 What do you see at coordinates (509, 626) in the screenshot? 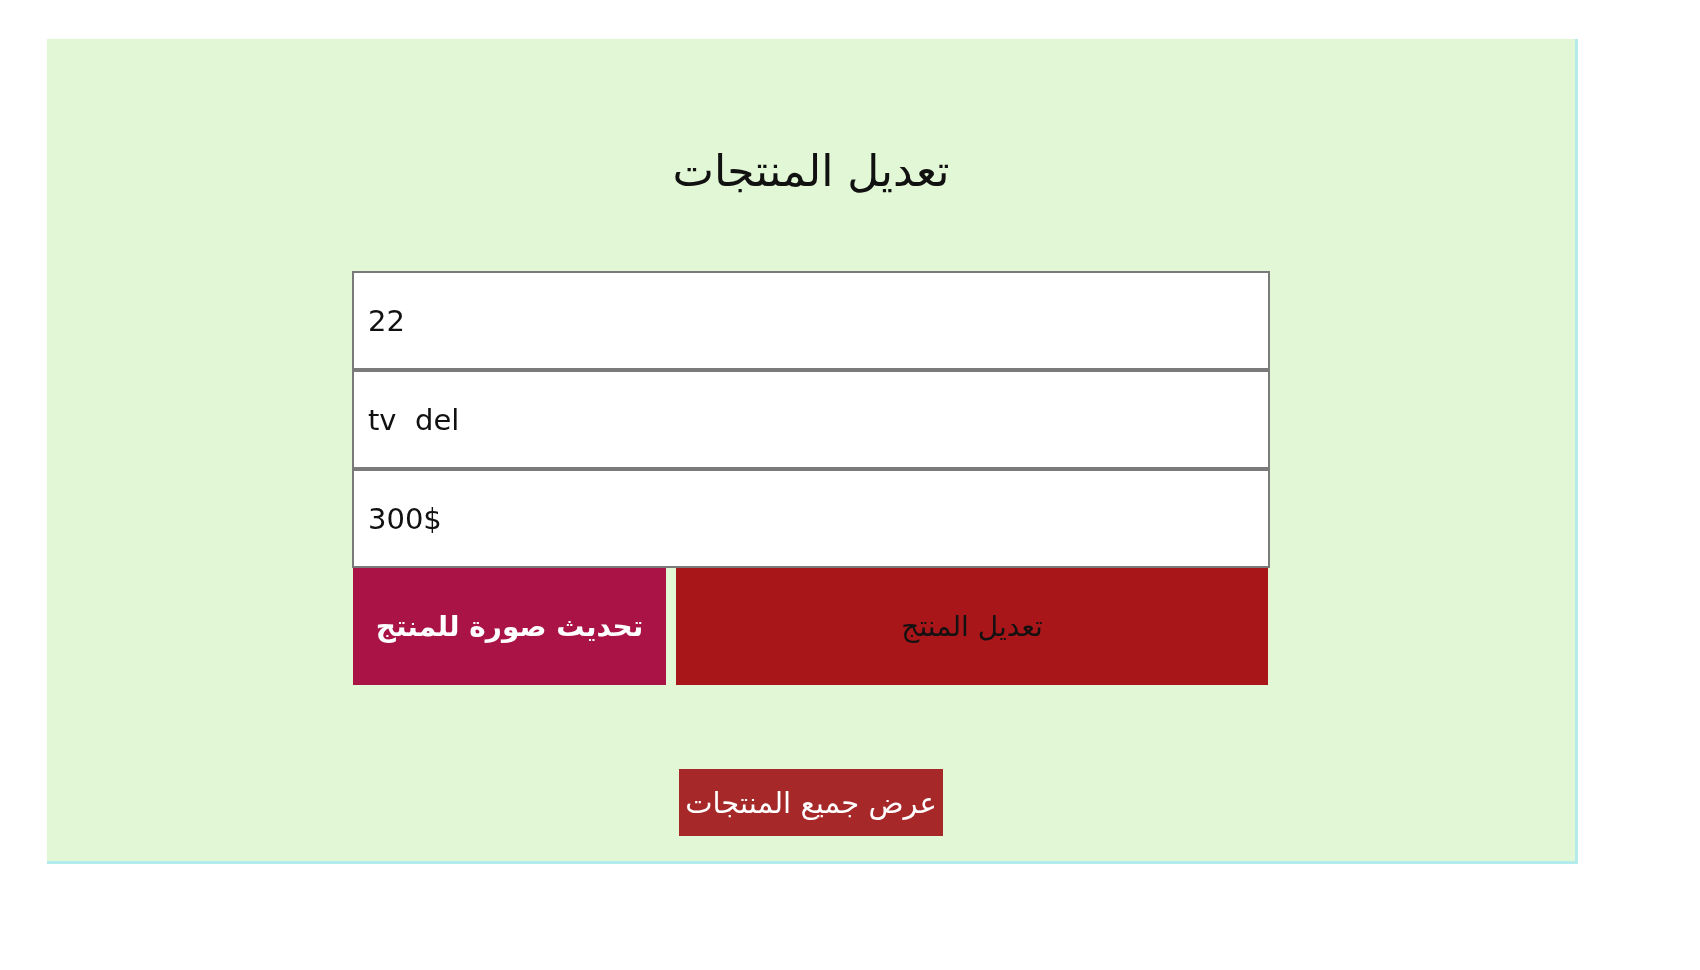
I see `update-image-button: تحديث صورة للمنتج` at bounding box center [509, 626].